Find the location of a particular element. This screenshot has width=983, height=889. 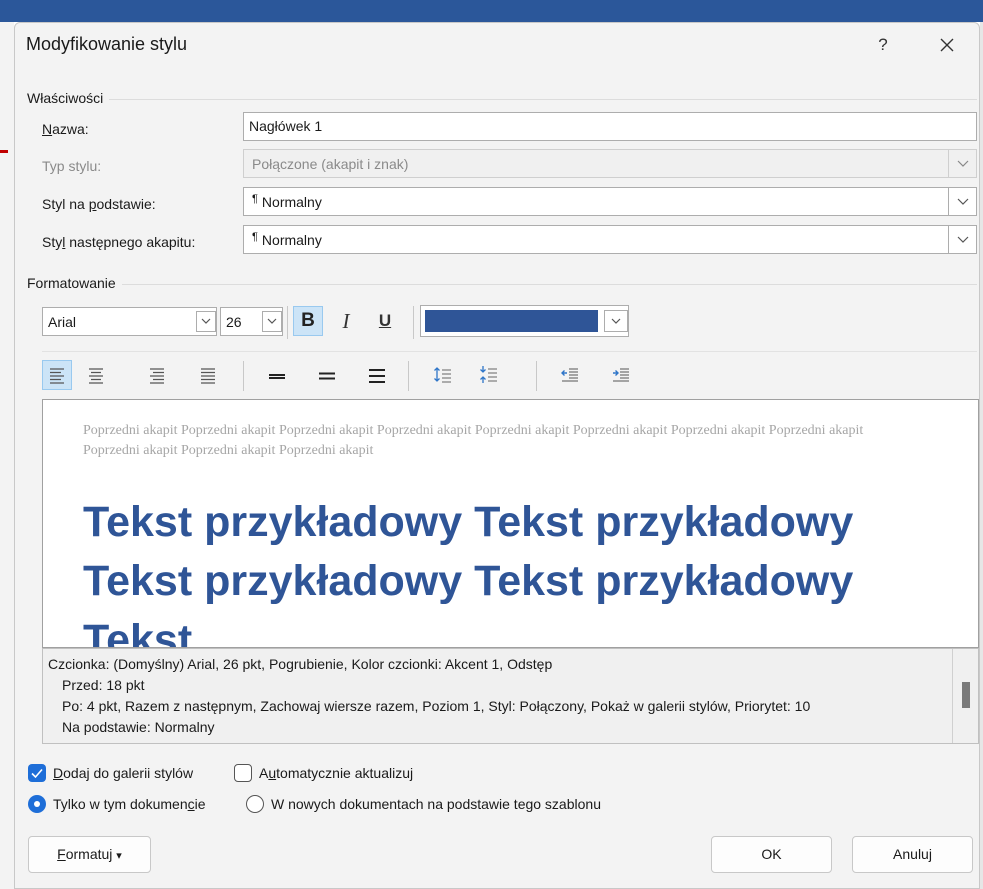

dialog-title: Modyfikowanie stylu is located at coordinates (107, 44).